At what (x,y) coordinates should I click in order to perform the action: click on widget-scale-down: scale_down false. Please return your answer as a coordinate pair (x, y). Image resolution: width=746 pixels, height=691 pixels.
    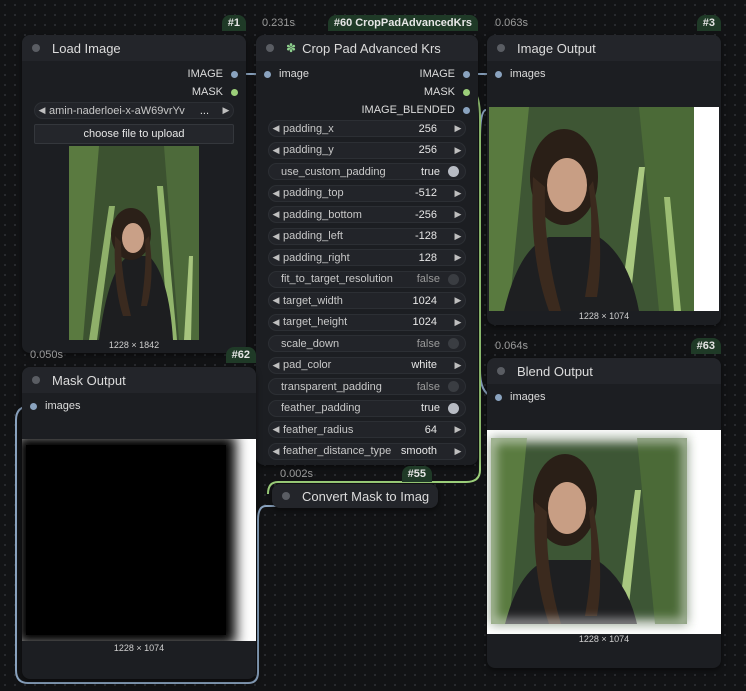
    Looking at the image, I should click on (367, 343).